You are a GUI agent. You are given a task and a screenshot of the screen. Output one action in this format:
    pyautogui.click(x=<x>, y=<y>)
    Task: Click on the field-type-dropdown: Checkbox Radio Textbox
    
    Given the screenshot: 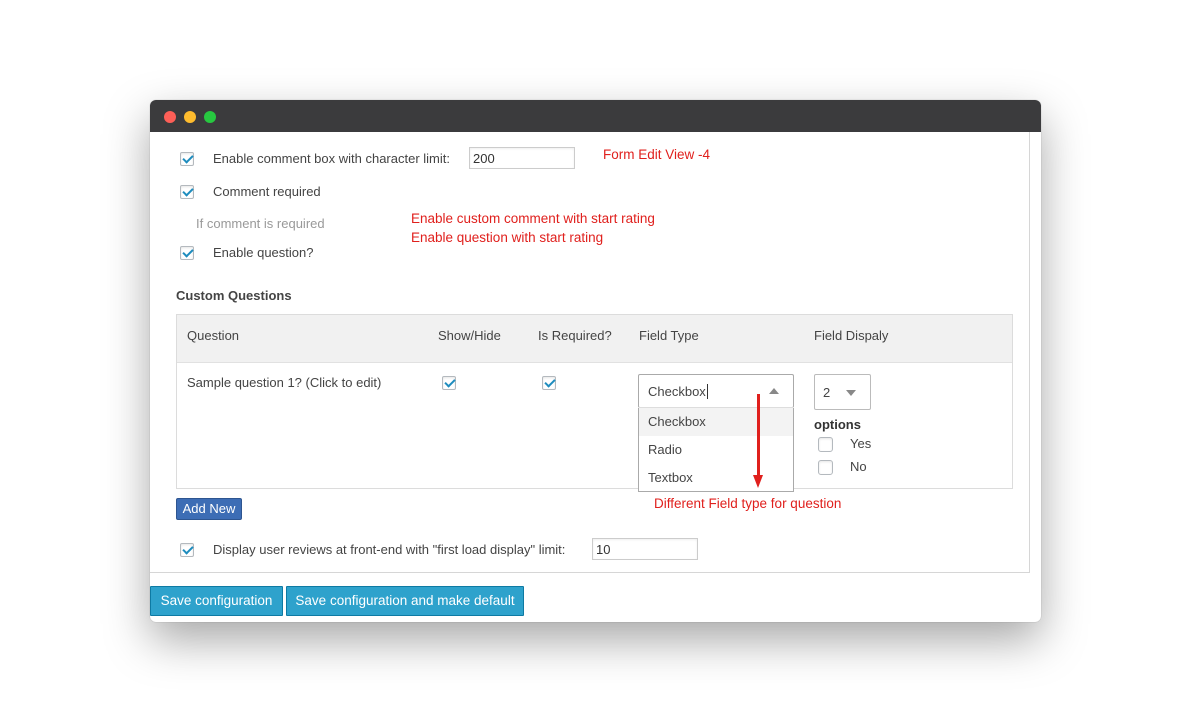 What is the action you would take?
    pyautogui.click(x=716, y=450)
    